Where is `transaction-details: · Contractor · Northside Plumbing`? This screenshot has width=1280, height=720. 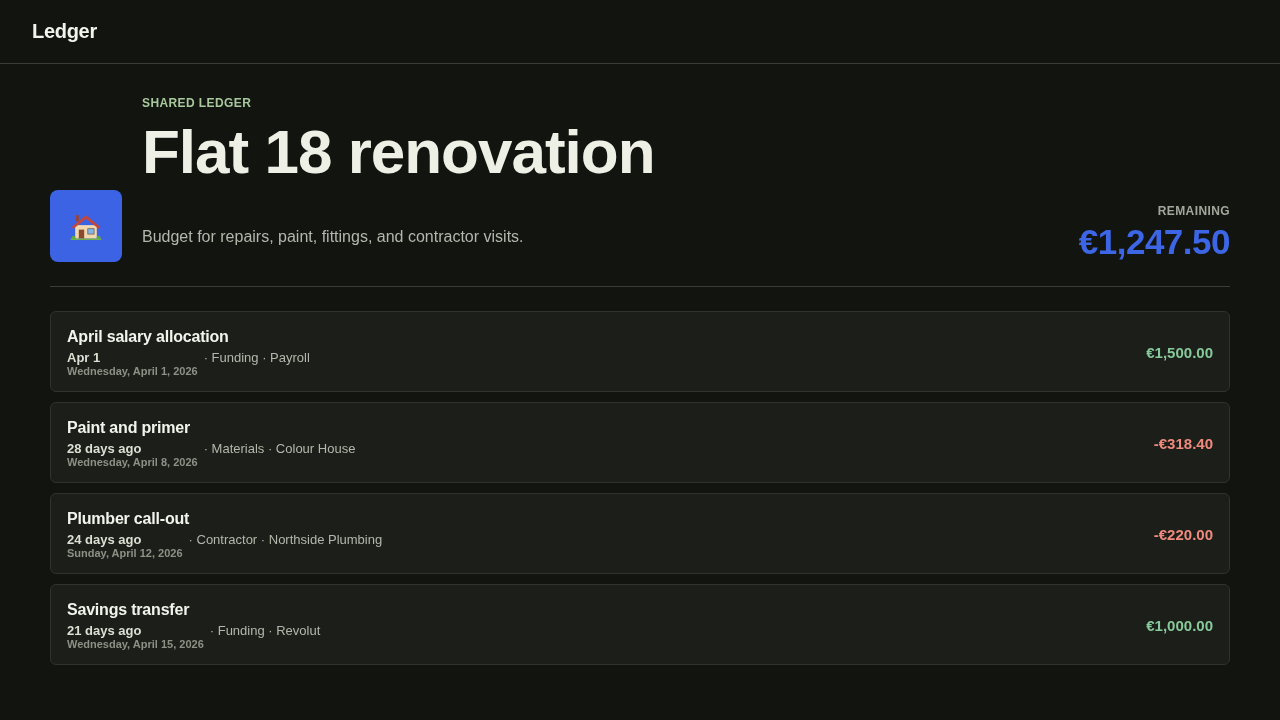
transaction-details: · Contractor · Northside Plumbing is located at coordinates (285, 539).